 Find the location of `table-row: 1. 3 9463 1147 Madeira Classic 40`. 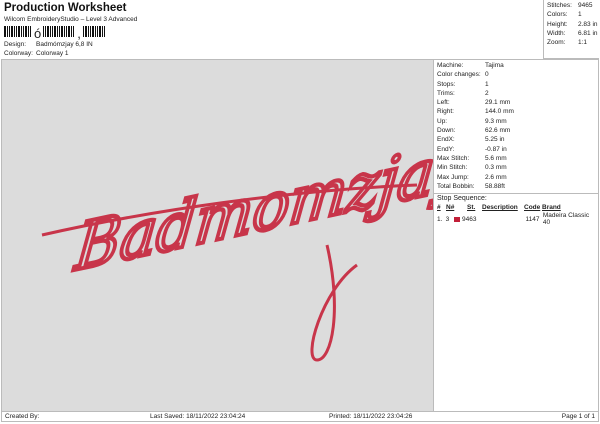

table-row: 1. 3 9463 1147 Madeira Classic 40 is located at coordinates (516, 219).